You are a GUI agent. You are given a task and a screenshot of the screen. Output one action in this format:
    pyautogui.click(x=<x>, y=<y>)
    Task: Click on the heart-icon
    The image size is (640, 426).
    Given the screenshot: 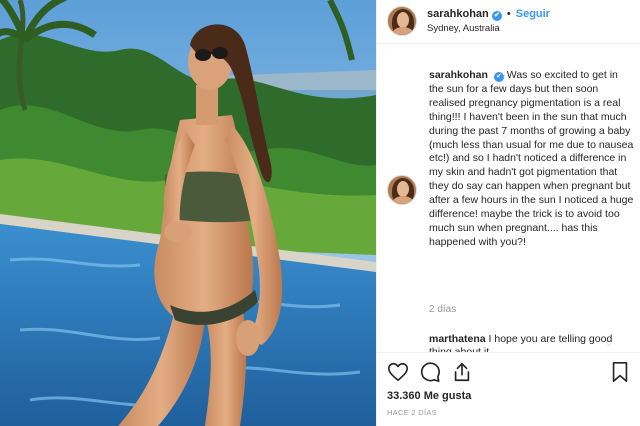 What is the action you would take?
    pyautogui.click(x=398, y=372)
    